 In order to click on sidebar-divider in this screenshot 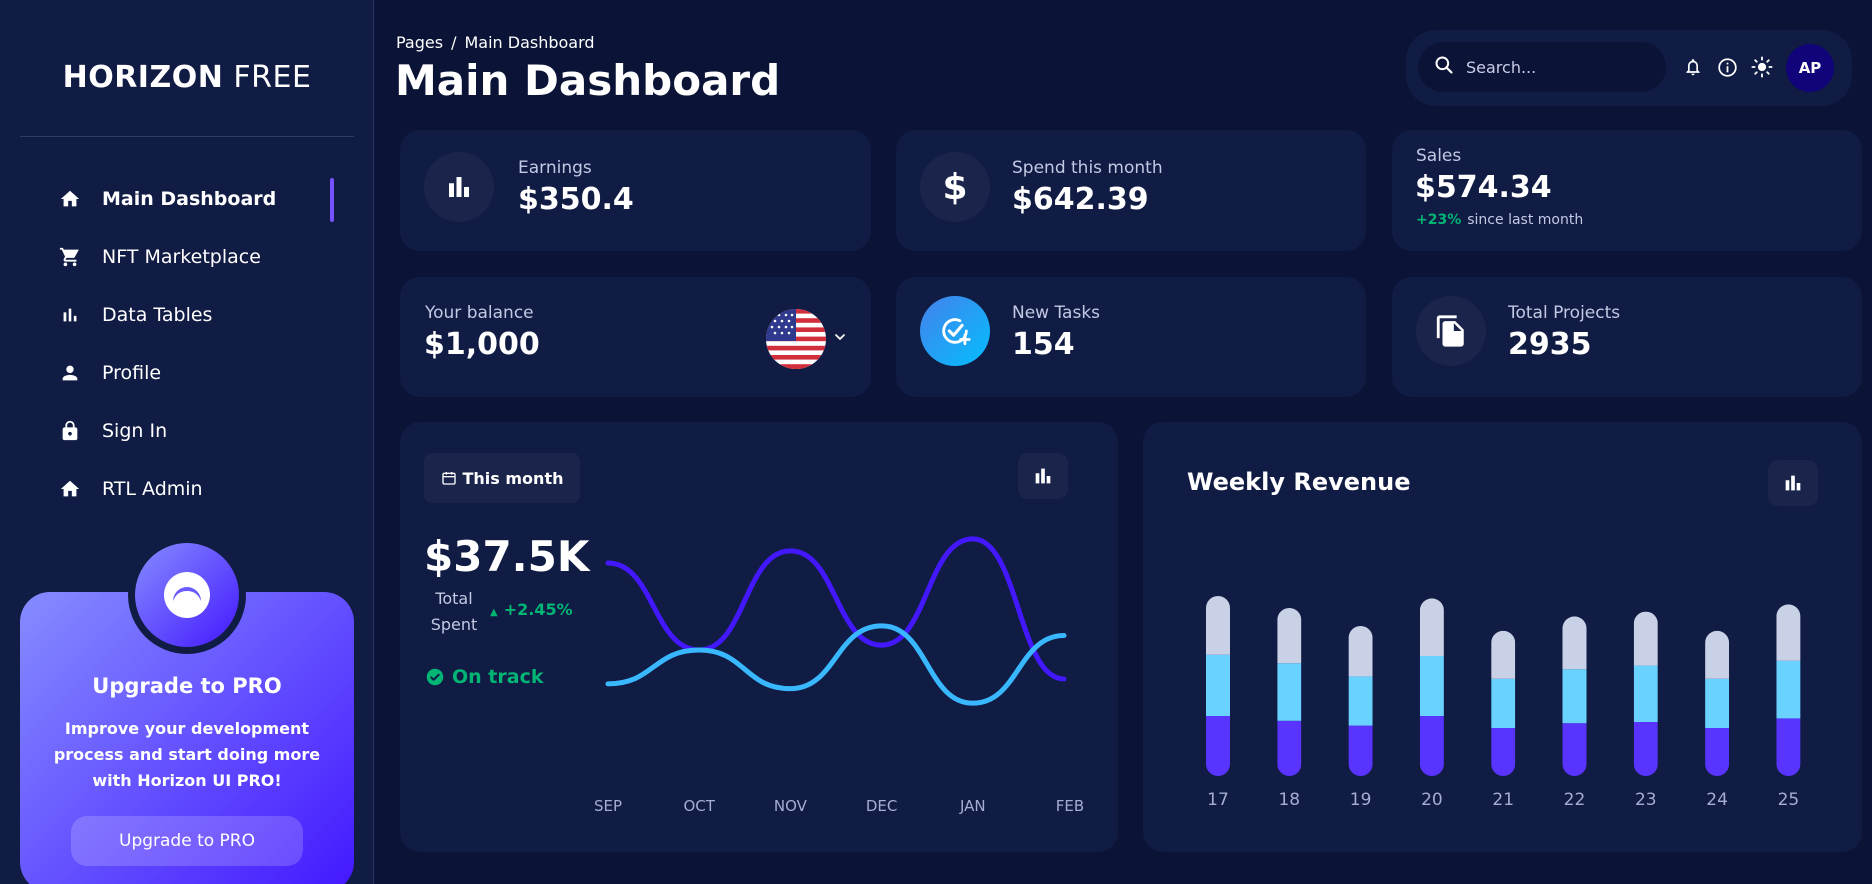, I will do `click(187, 136)`.